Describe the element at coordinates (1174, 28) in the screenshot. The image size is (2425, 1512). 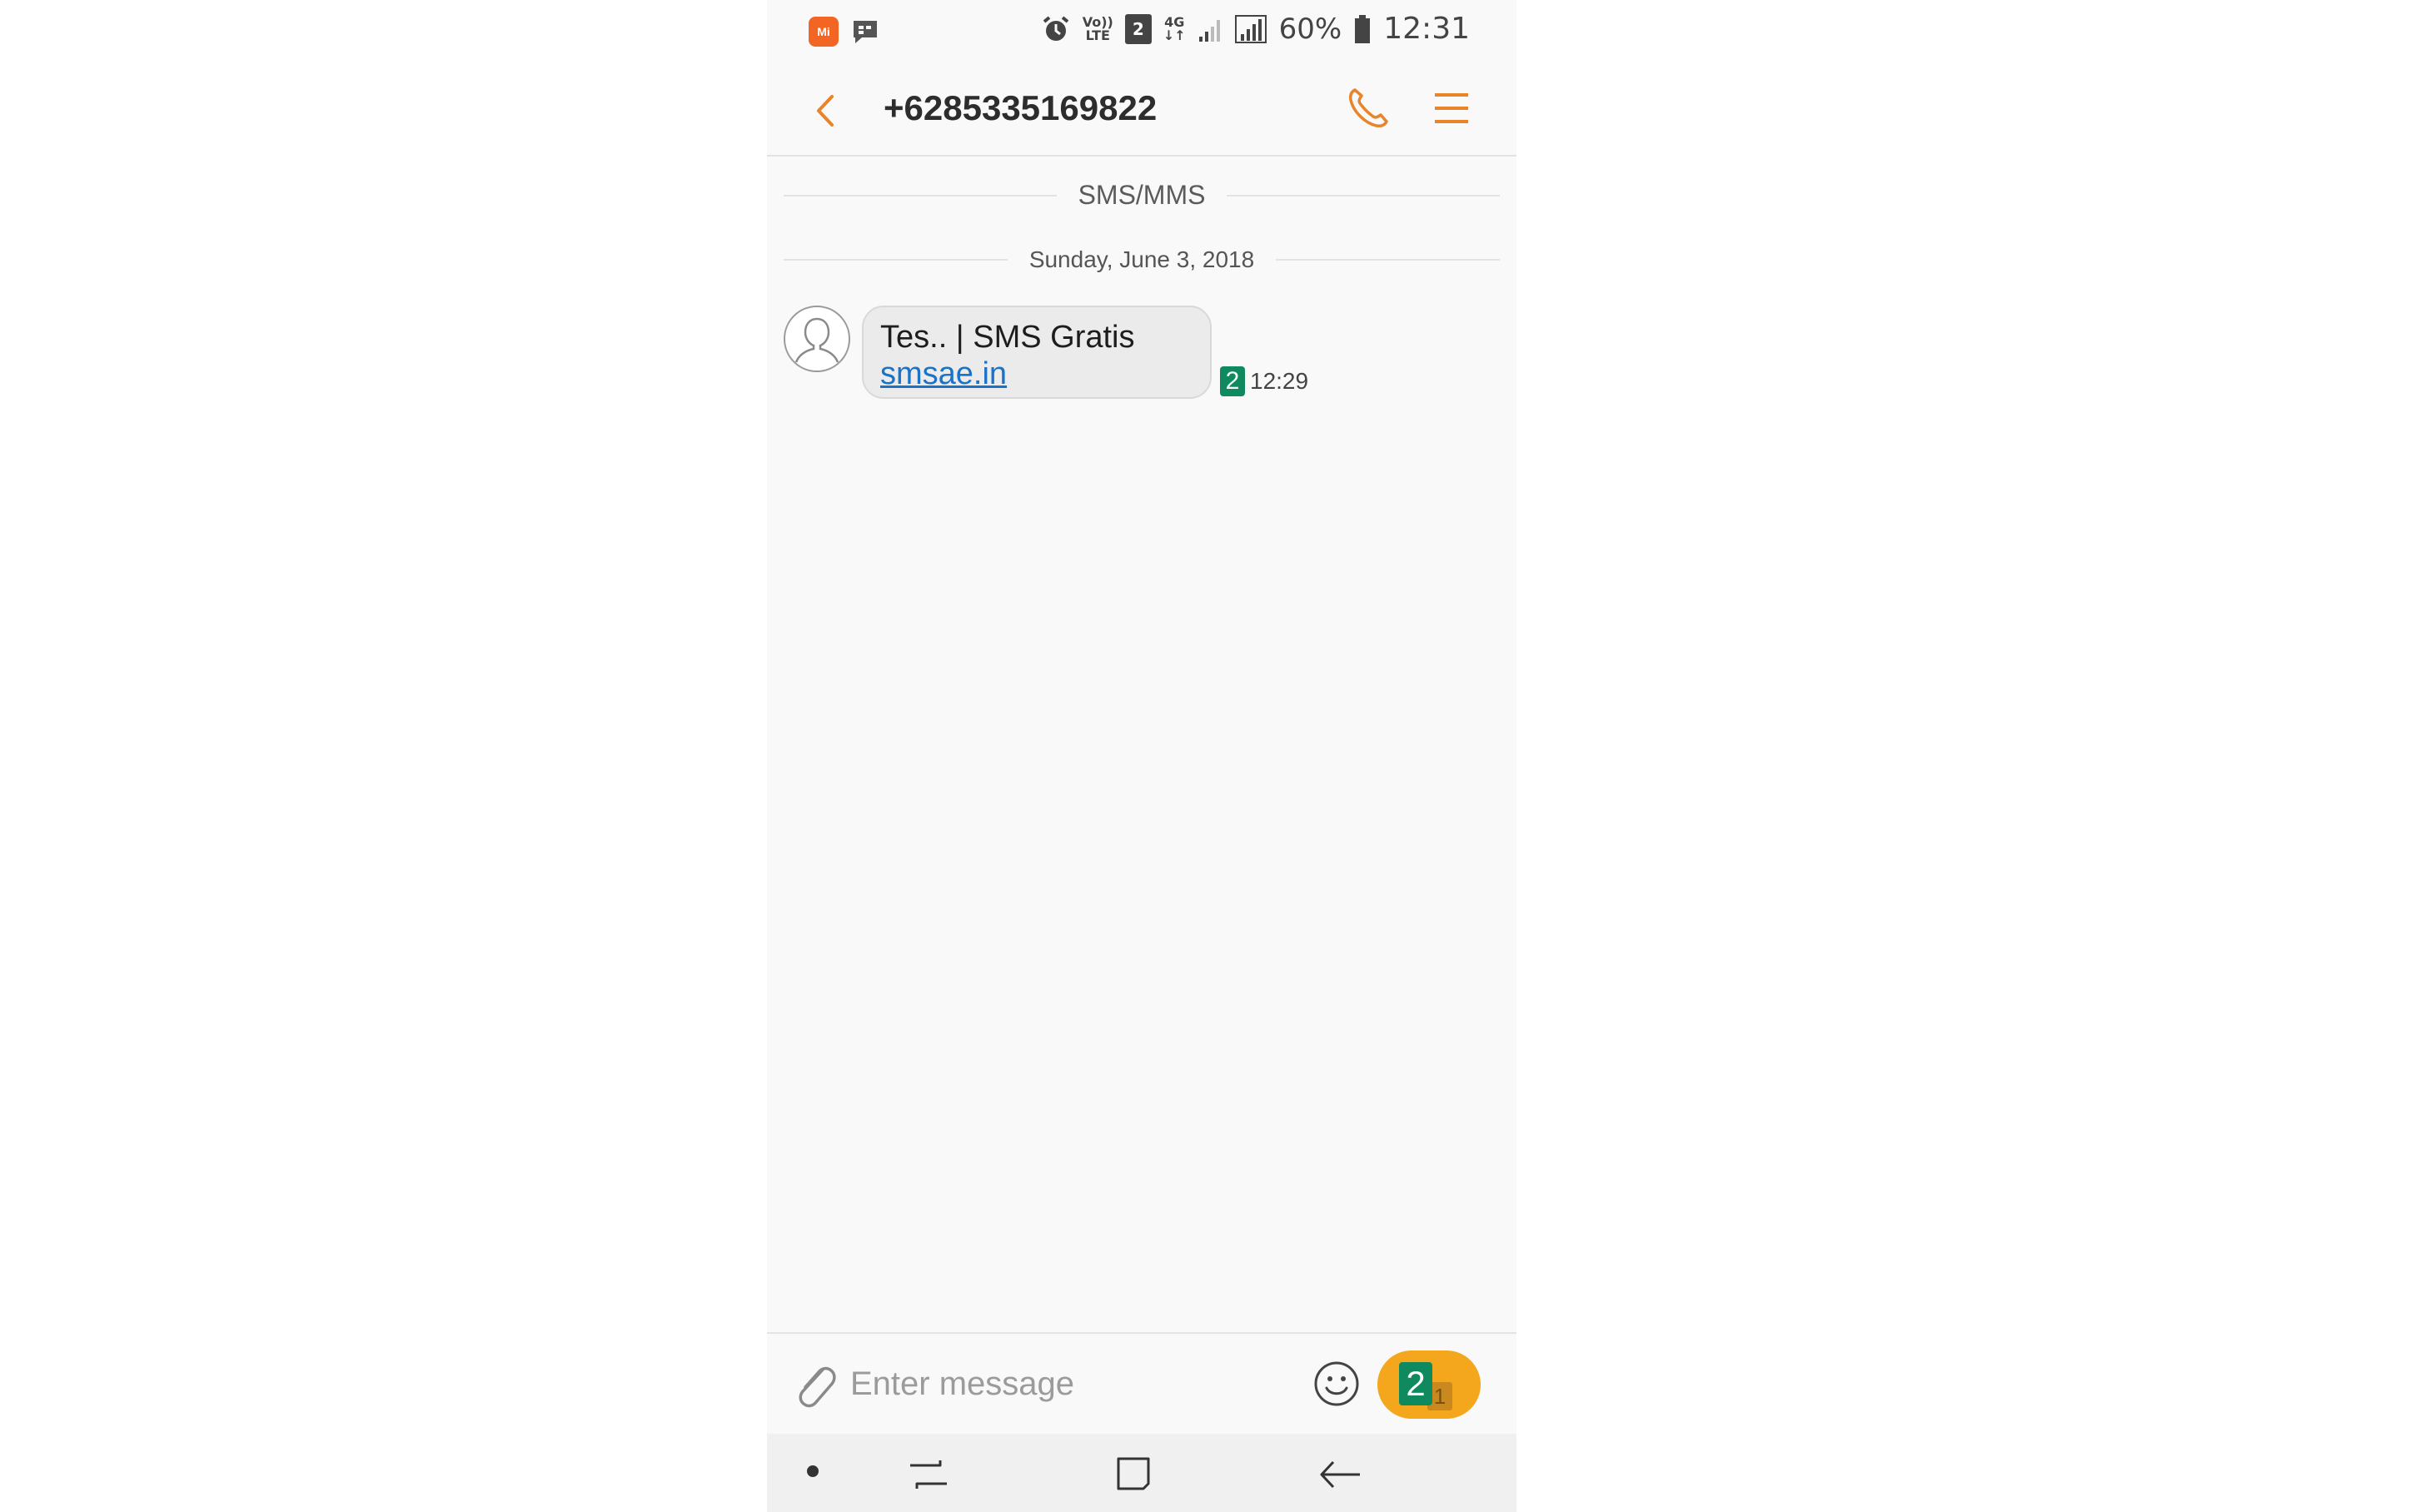
I see `network-type-indicator: 4G ↓↑` at that location.